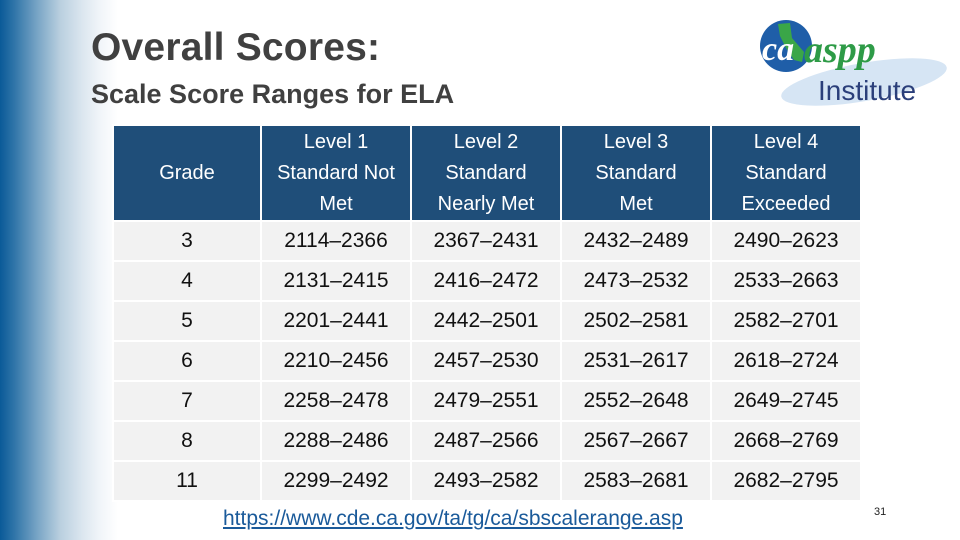 The image size is (960, 540). Describe the element at coordinates (187, 481) in the screenshot. I see `grade-cell: 11` at that location.